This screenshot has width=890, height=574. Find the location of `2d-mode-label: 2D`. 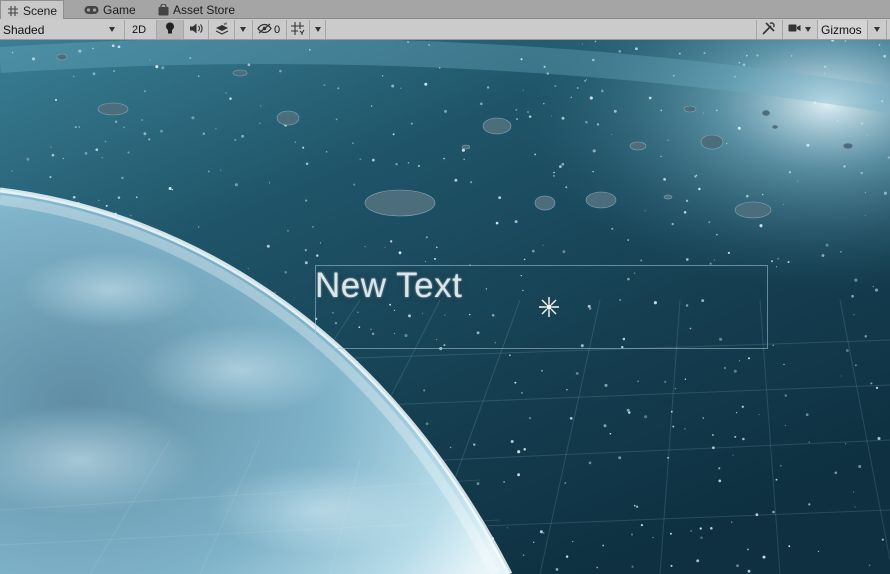

2d-mode-label: 2D is located at coordinates (139, 29).